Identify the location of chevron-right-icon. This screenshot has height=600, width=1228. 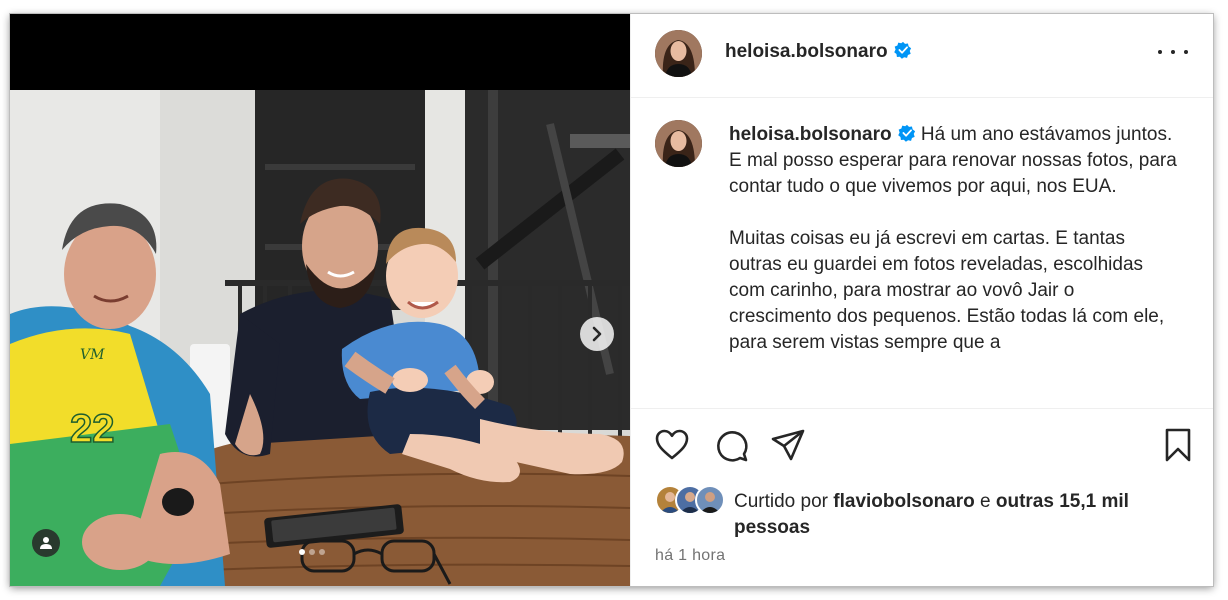
(597, 334).